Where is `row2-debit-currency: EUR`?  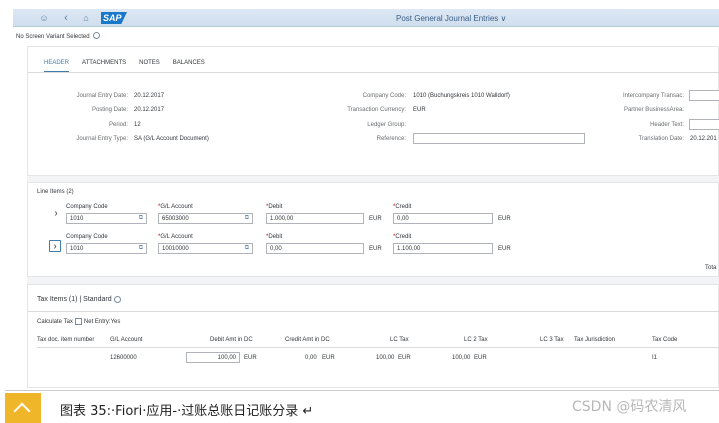 row2-debit-currency: EUR is located at coordinates (375, 249).